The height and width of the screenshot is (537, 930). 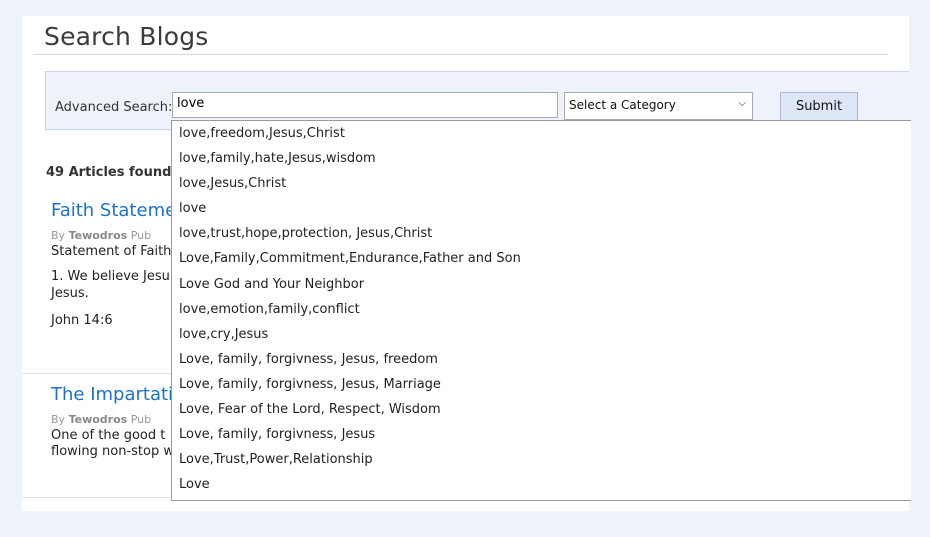 What do you see at coordinates (819, 107) in the screenshot?
I see `submit-button: Submit` at bounding box center [819, 107].